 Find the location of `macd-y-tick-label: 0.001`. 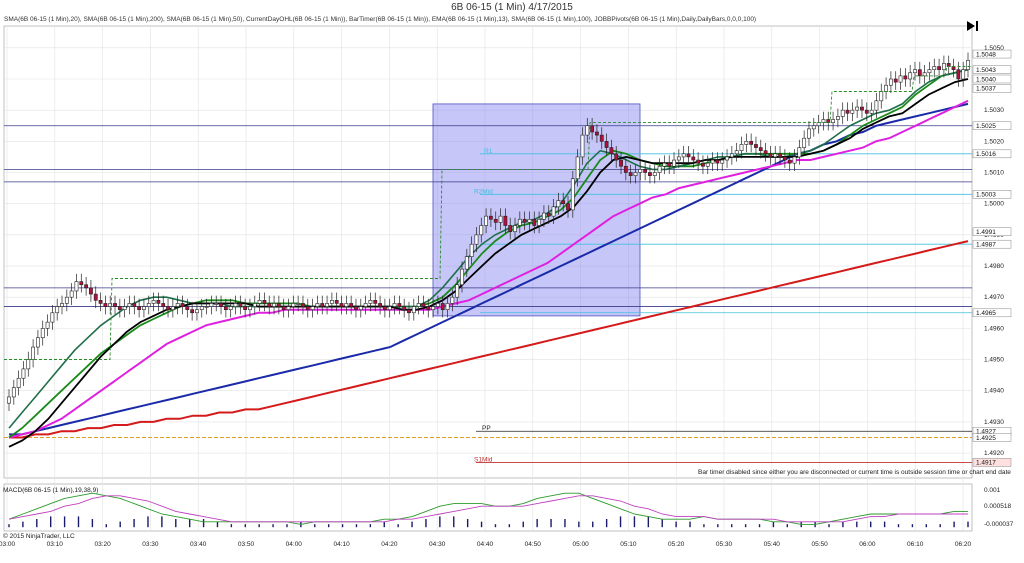

macd-y-tick-label: 0.001 is located at coordinates (992, 490).